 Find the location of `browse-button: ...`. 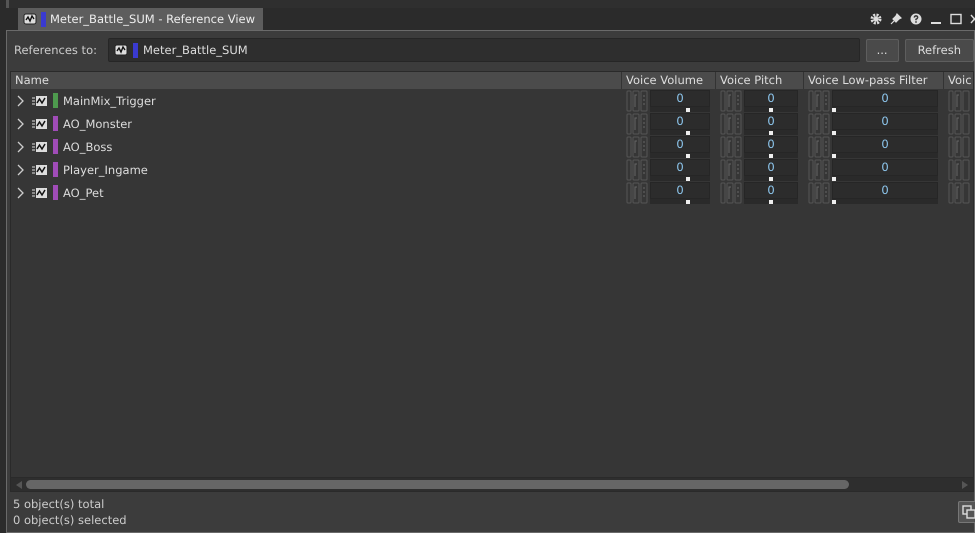

browse-button: ... is located at coordinates (882, 50).